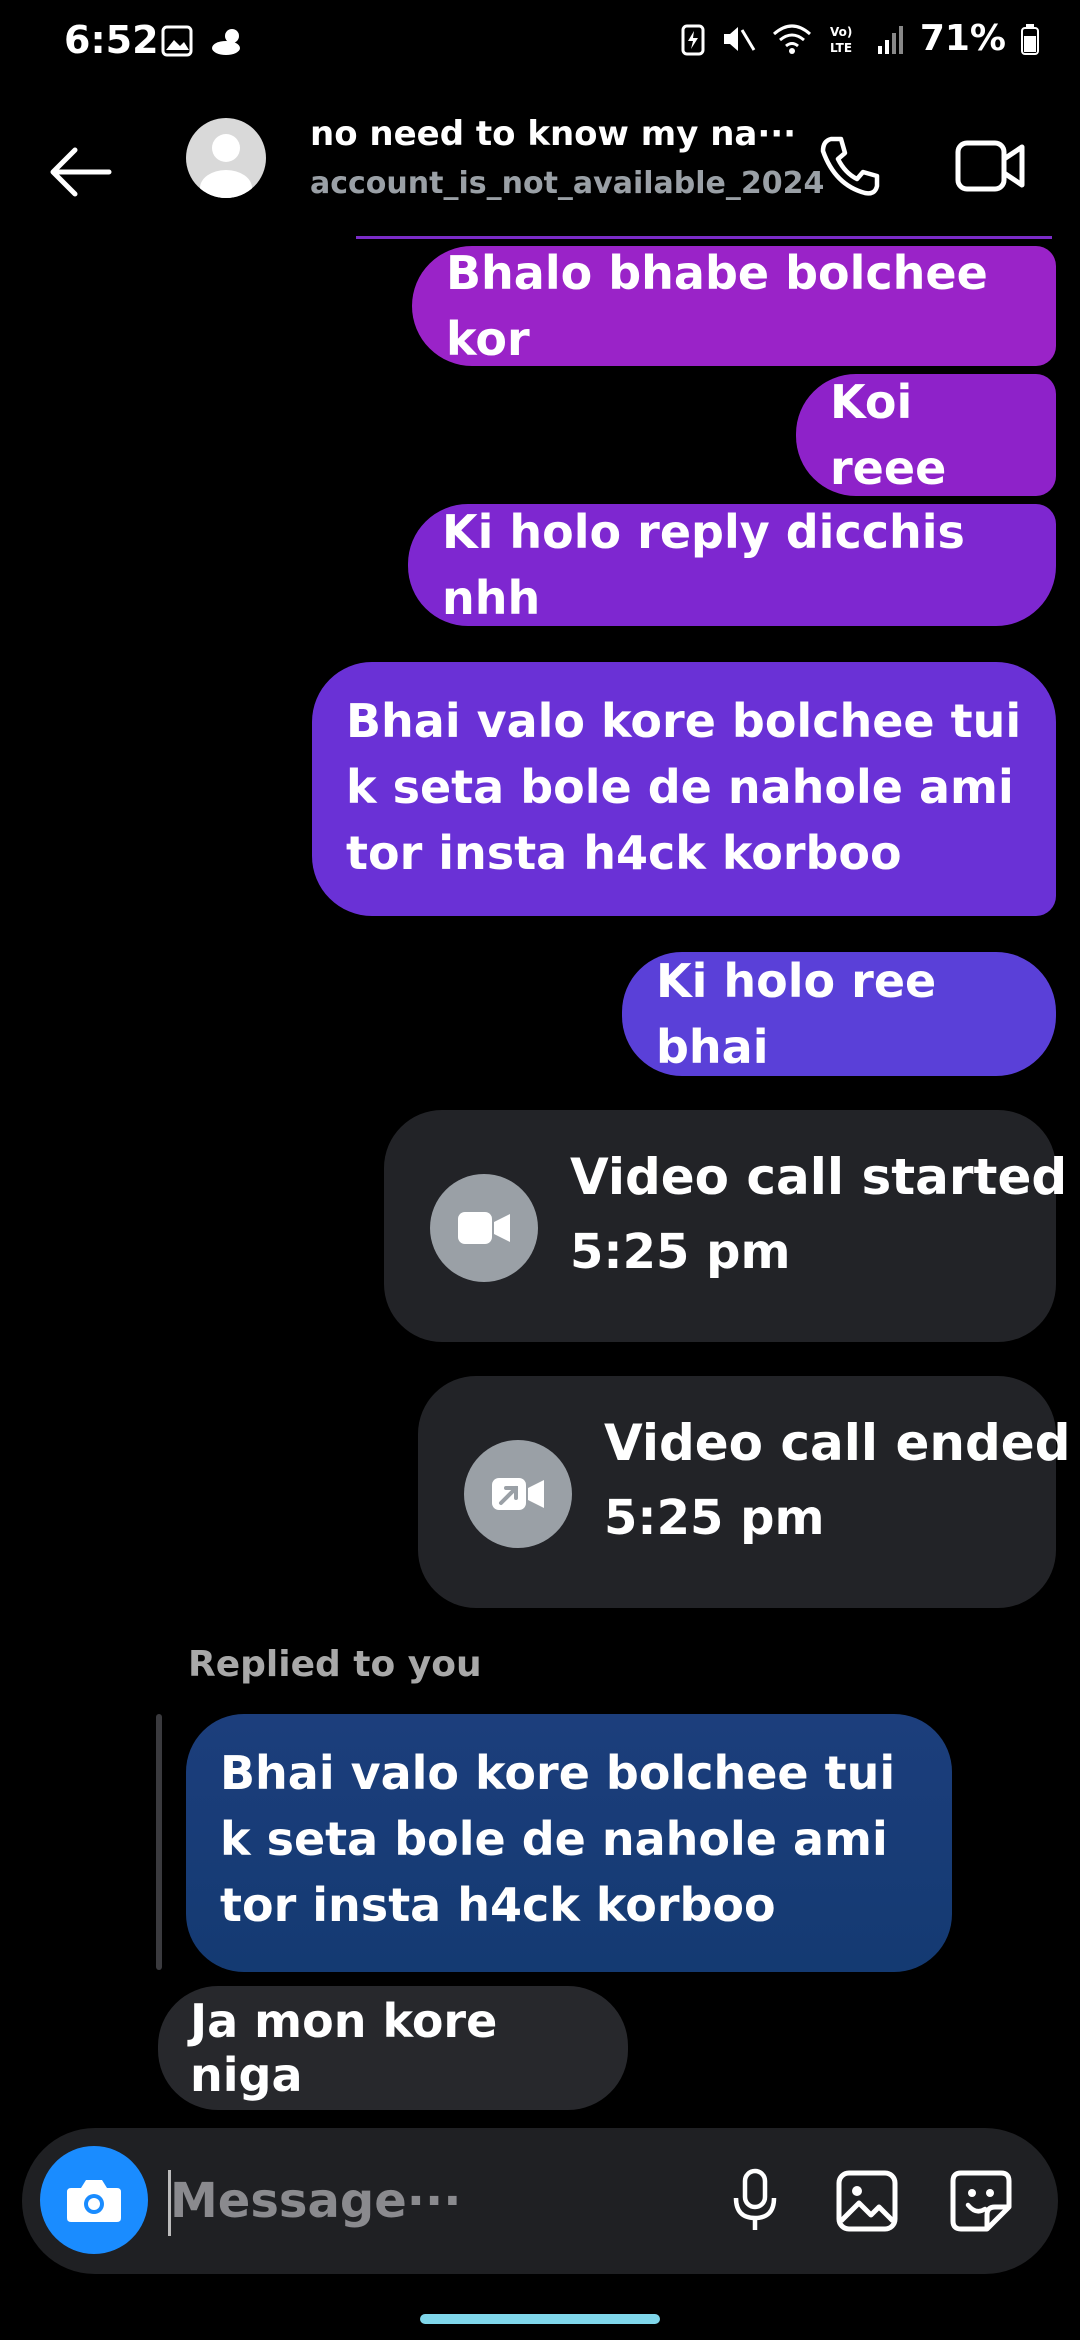 The height and width of the screenshot is (2340, 1080). I want to click on video-call-icon, so click(484, 1228).